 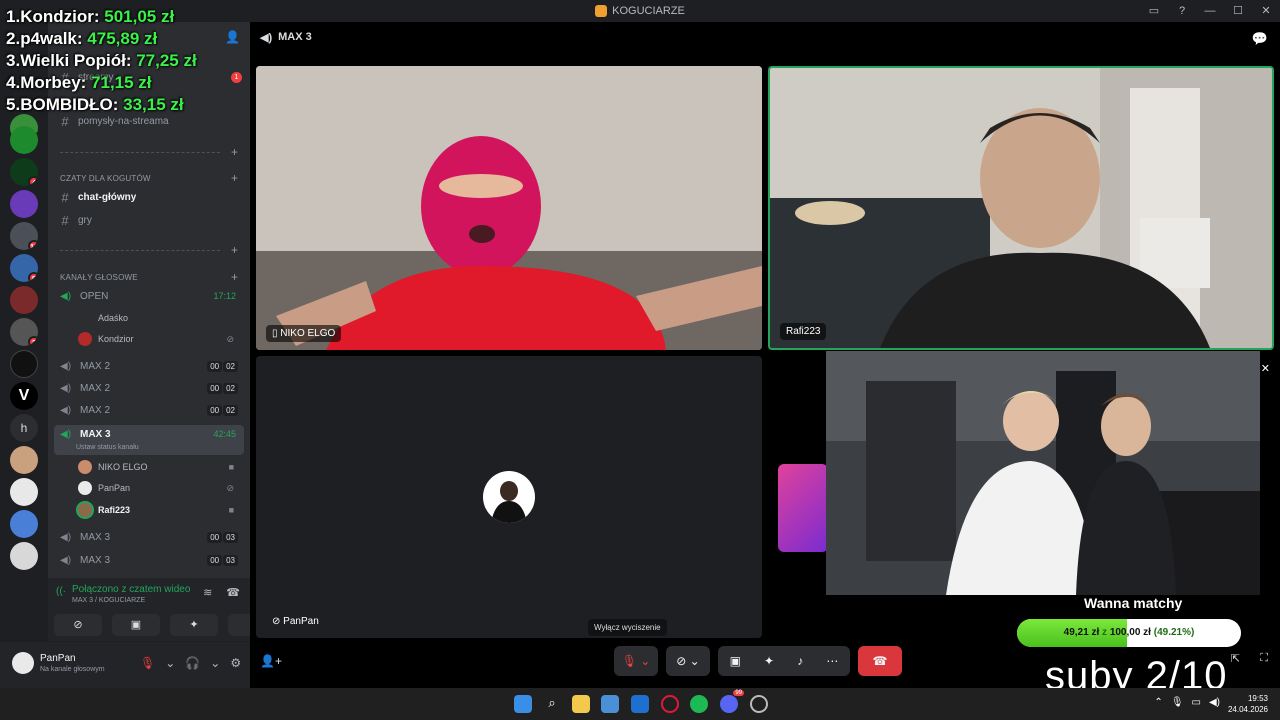 What do you see at coordinates (1177, 702) in the screenshot?
I see `microphone-icon: 🎙` at bounding box center [1177, 702].